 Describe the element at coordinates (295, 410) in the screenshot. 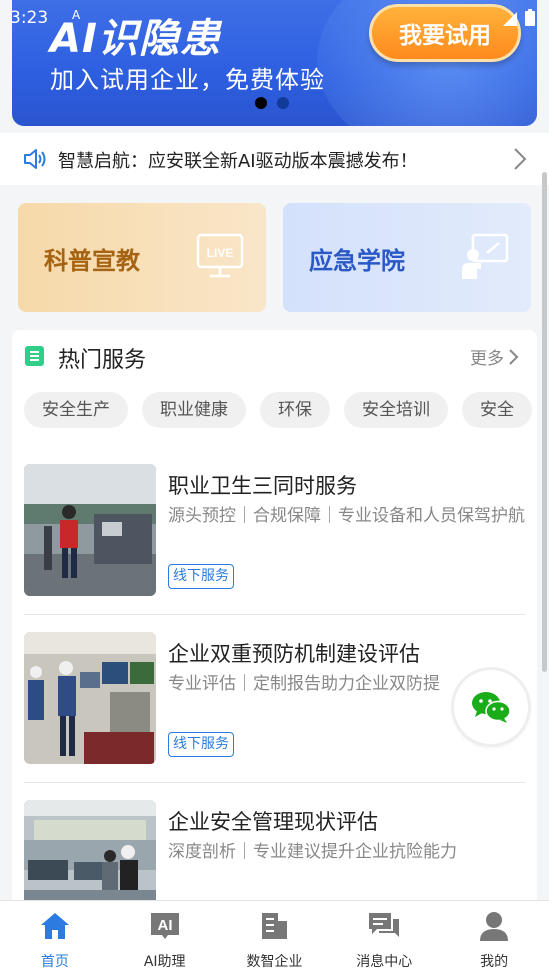

I see `chip-environment: 环保` at that location.